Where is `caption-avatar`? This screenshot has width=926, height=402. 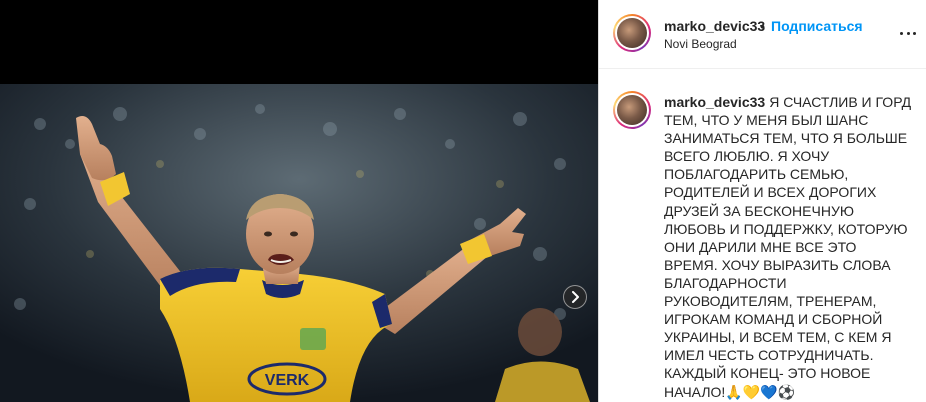 caption-avatar is located at coordinates (632, 110).